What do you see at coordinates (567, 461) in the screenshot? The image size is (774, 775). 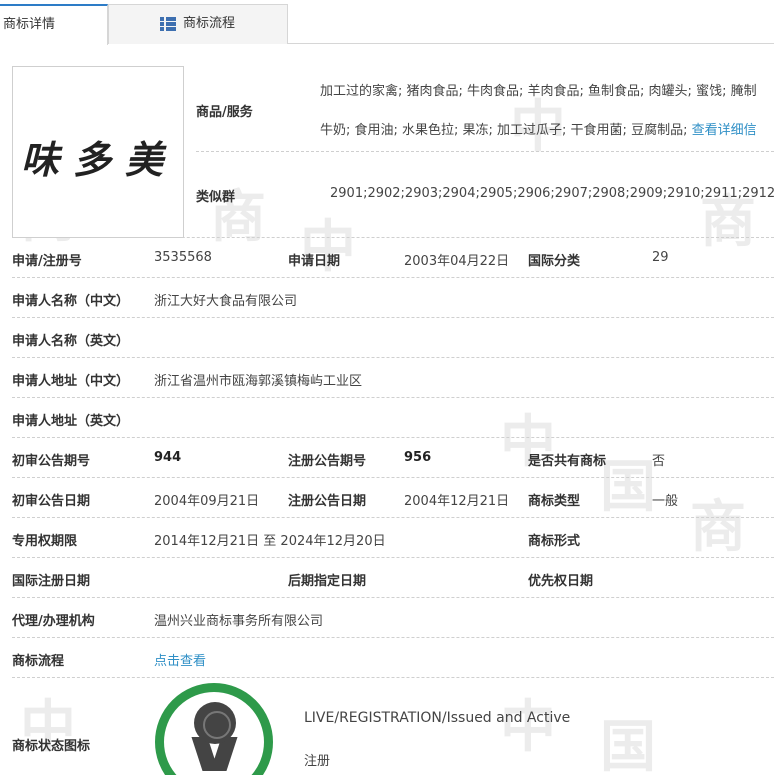 I see `shared-label: 是否共有商标` at bounding box center [567, 461].